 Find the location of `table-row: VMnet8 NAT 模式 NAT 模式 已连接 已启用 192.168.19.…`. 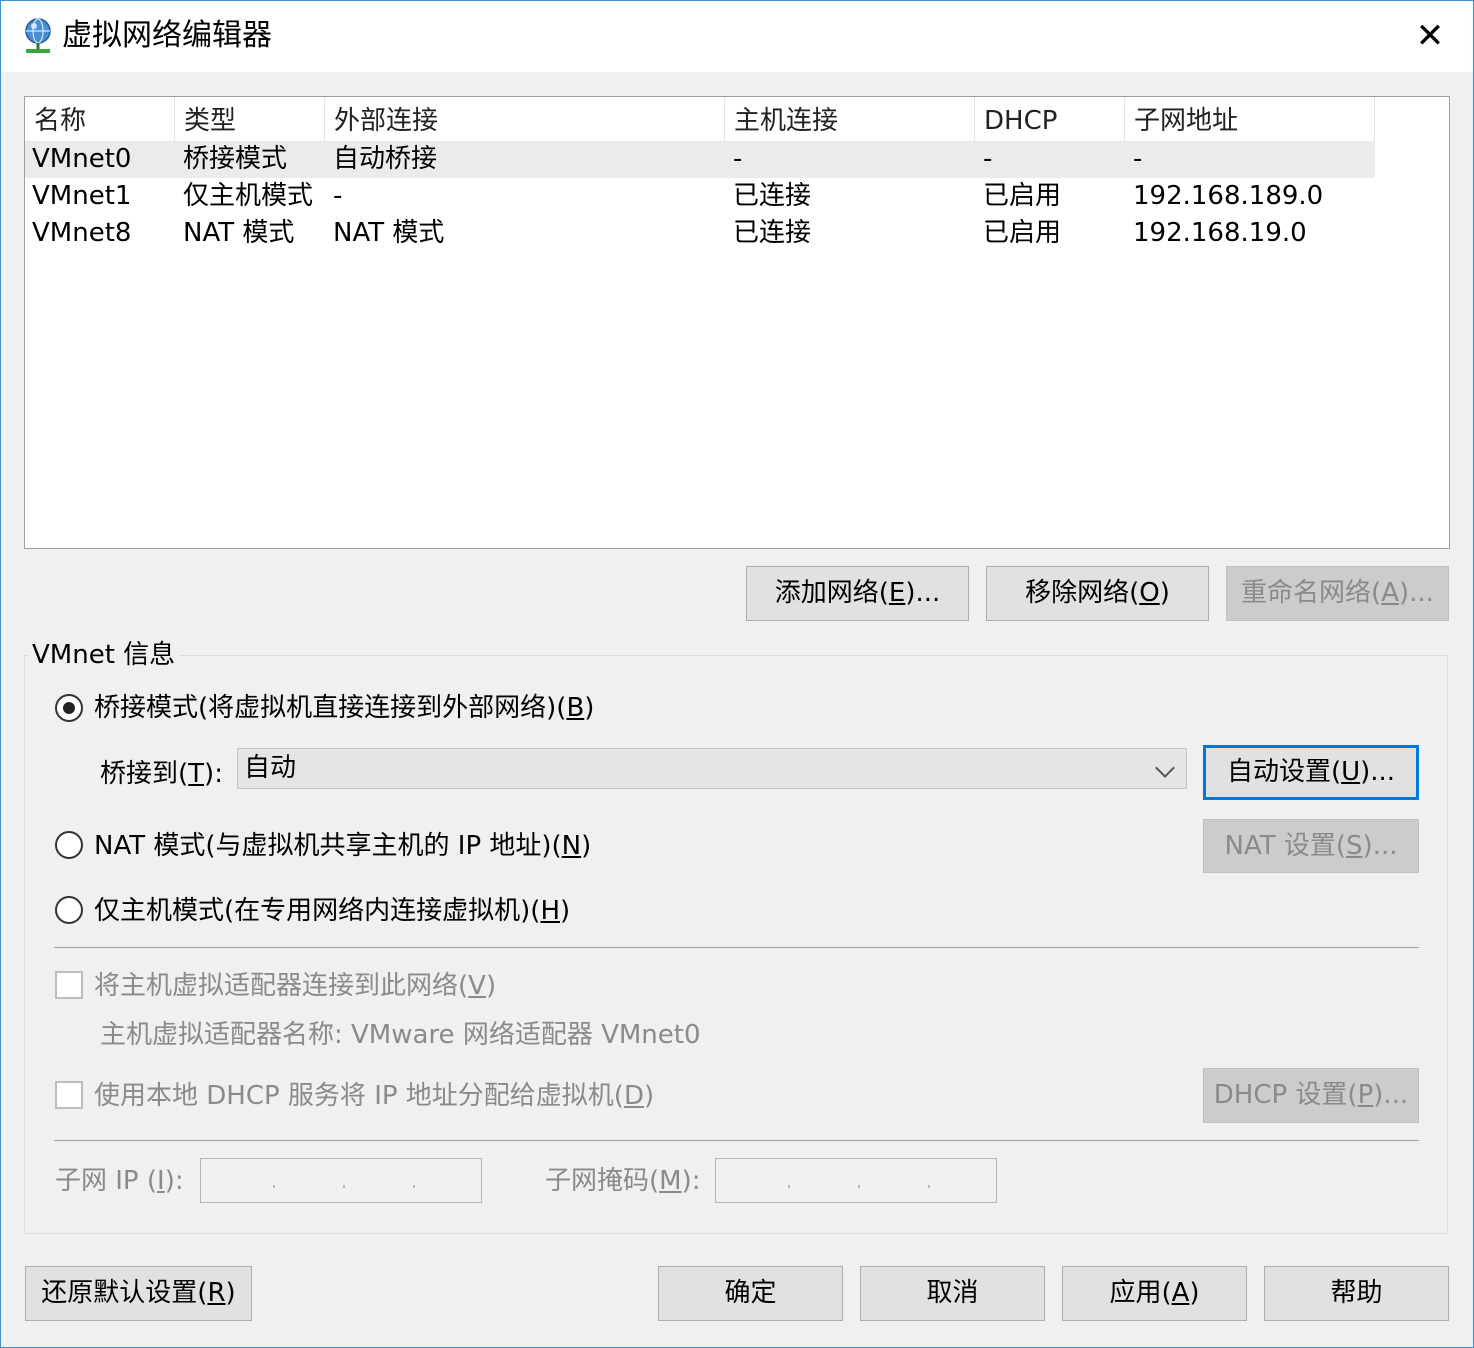

table-row: VMnet8 NAT 模式 NAT 模式 已连接 已启用 192.168.19.… is located at coordinates (700, 233).